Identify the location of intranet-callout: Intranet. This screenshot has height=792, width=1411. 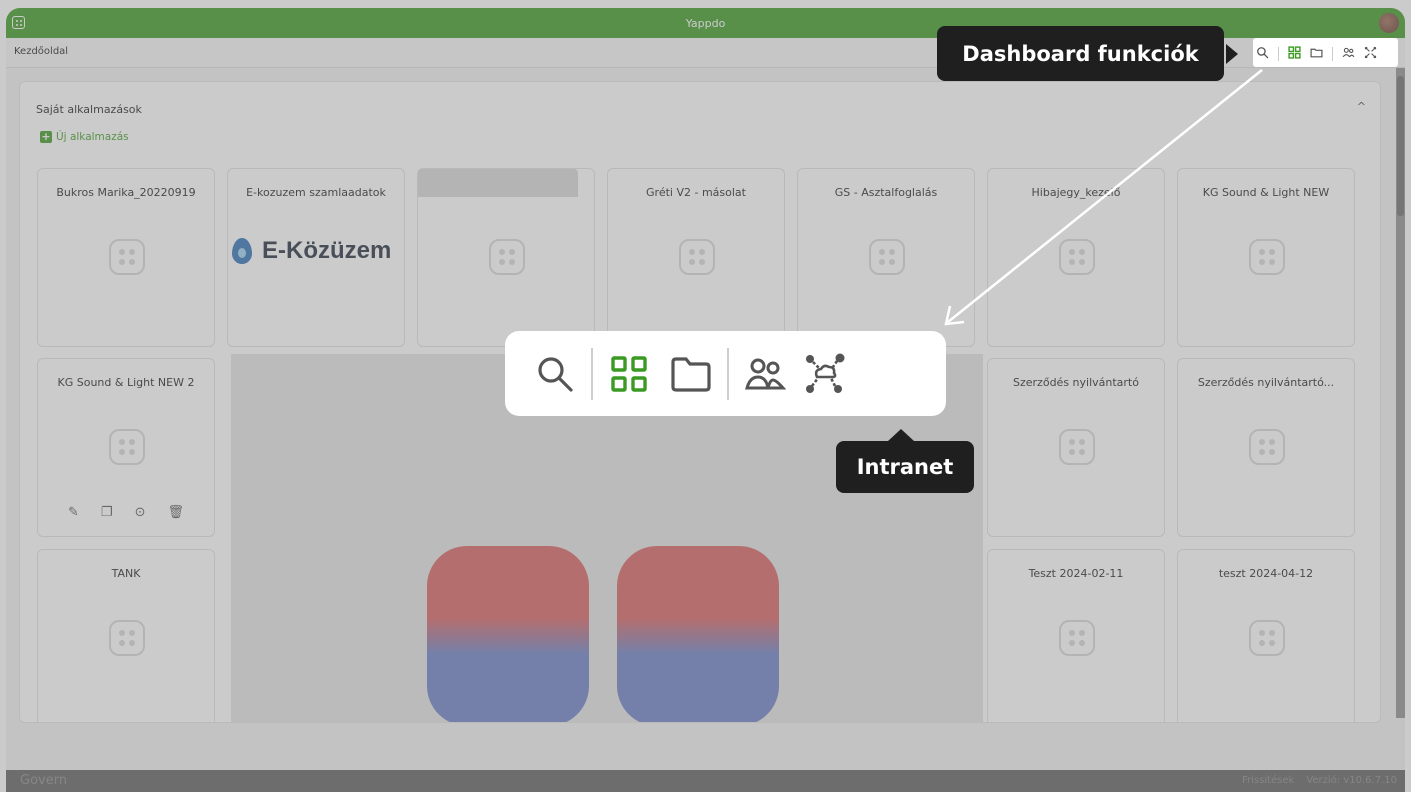
(905, 461).